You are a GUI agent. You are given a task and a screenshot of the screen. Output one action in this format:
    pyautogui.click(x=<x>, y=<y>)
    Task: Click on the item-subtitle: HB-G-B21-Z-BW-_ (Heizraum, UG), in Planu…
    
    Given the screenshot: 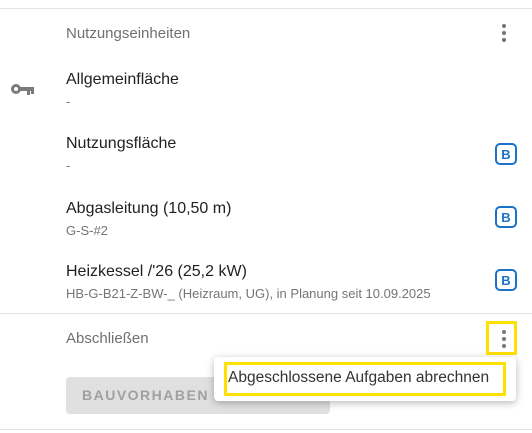 What is the action you would take?
    pyautogui.click(x=248, y=293)
    